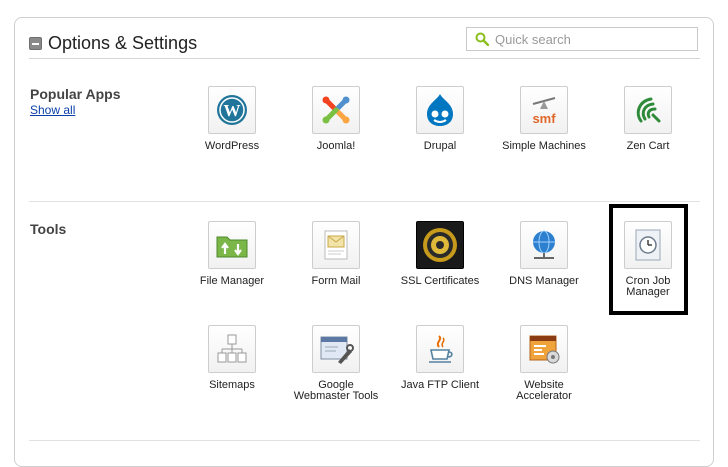 This screenshot has height=467, width=728. I want to click on svg-text: W, so click(232, 110).